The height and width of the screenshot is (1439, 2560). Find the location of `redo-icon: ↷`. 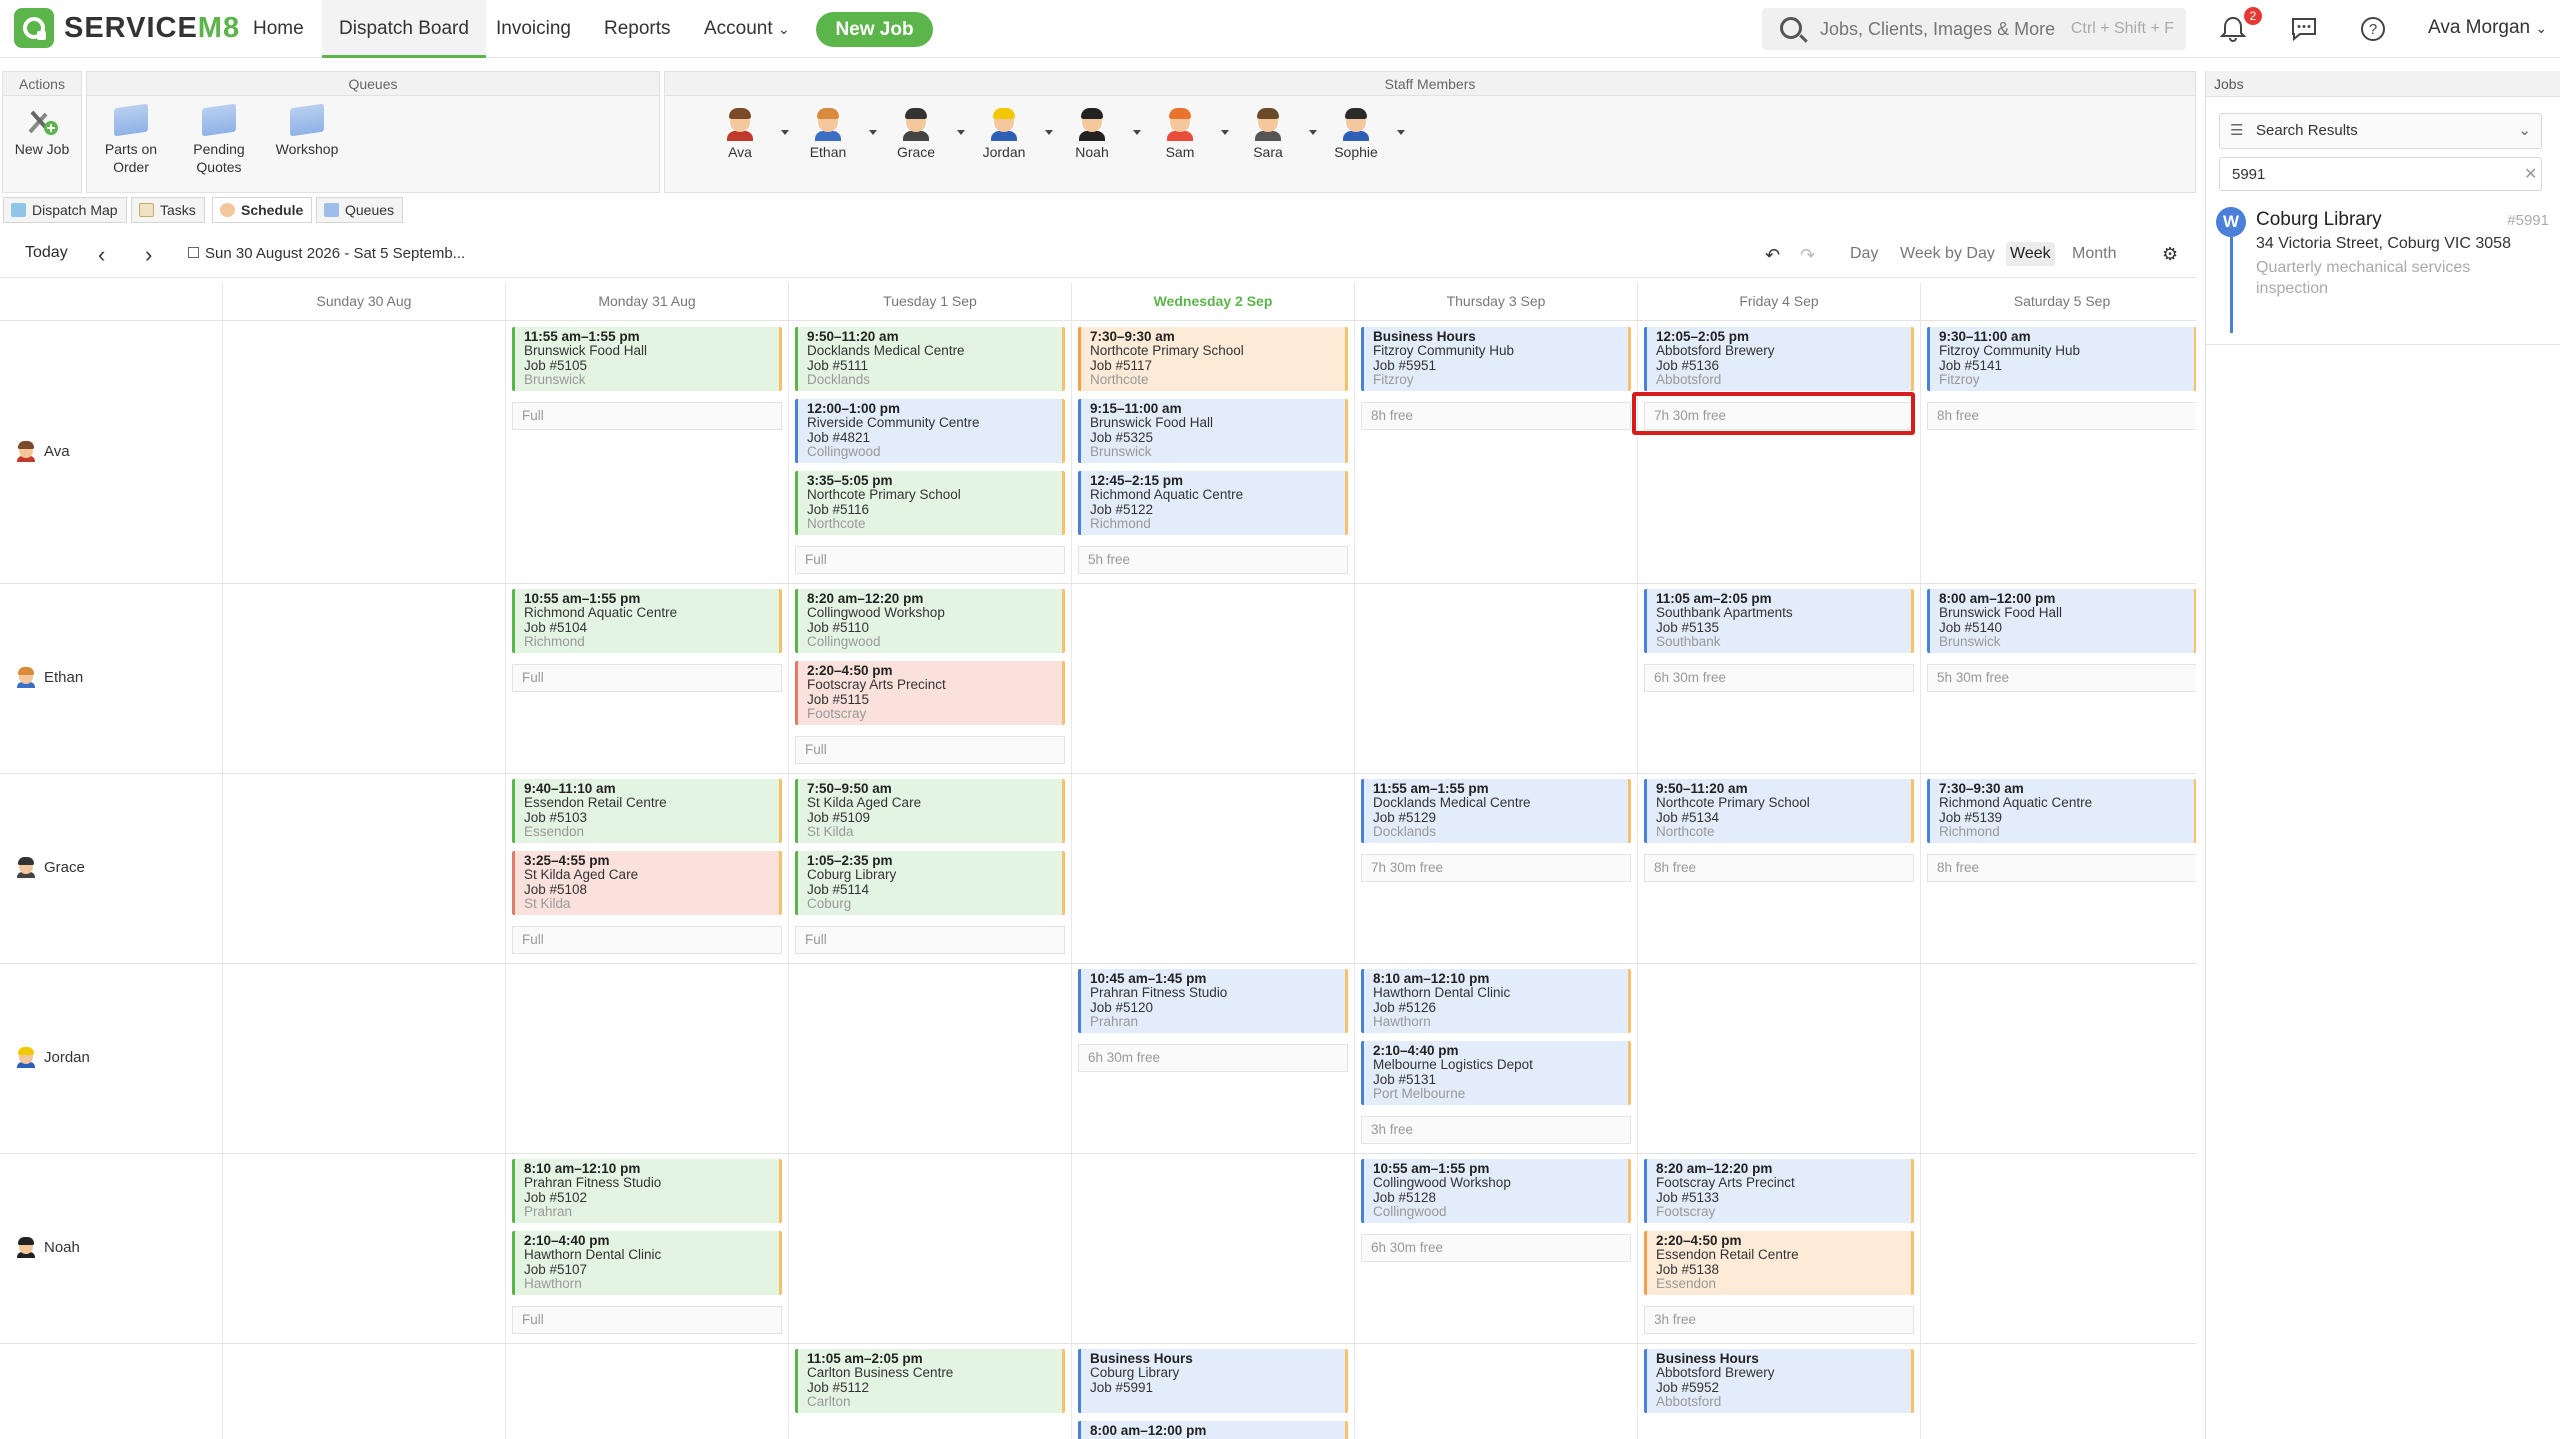

redo-icon: ↷ is located at coordinates (1807, 255).